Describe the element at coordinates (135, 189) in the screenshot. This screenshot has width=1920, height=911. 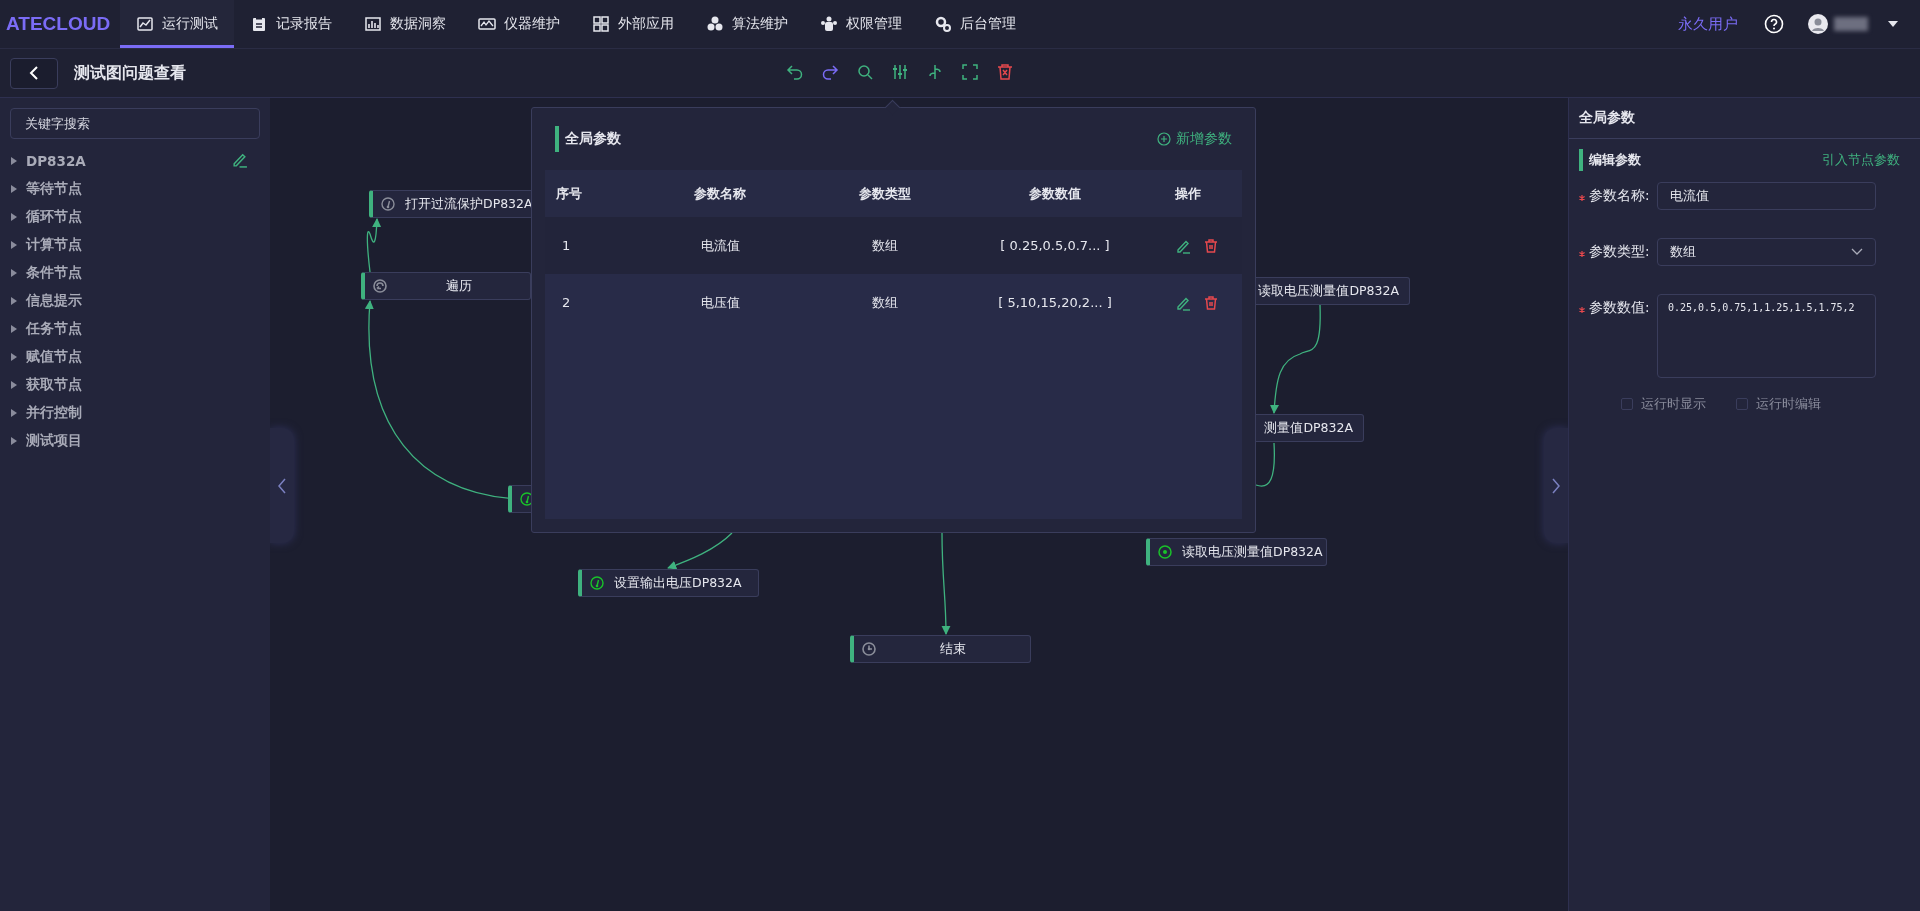
I see `tree-item: 等待节点` at that location.